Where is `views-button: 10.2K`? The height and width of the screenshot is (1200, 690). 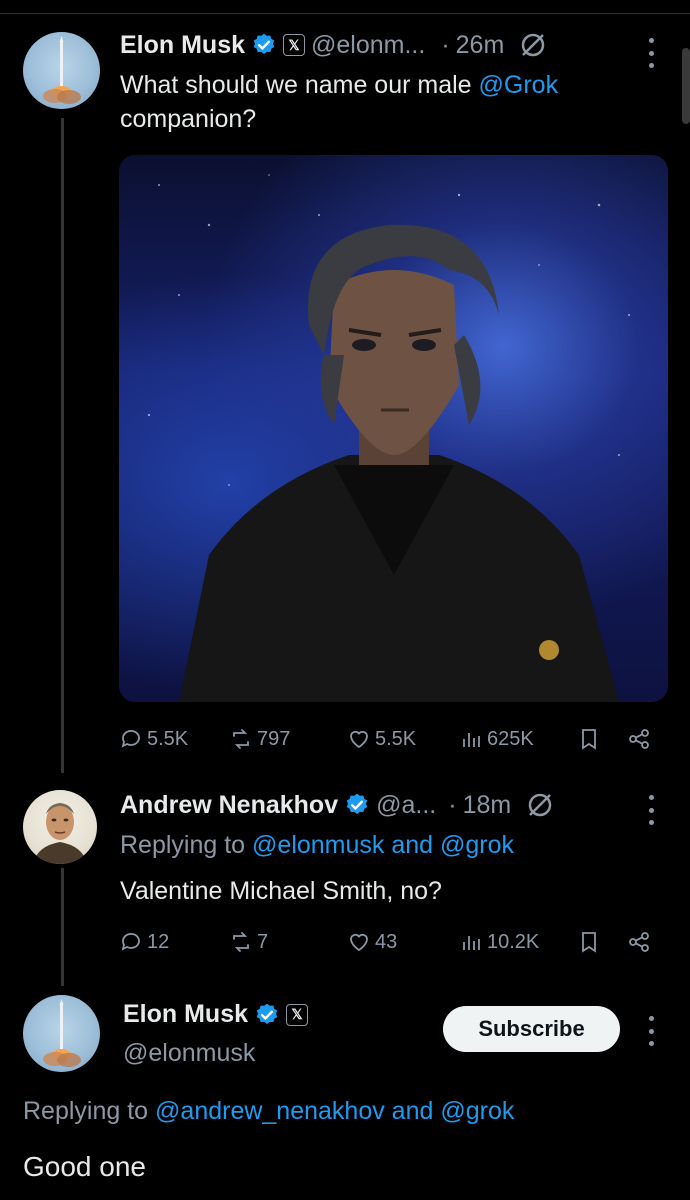
views-button: 10.2K is located at coordinates (499, 942).